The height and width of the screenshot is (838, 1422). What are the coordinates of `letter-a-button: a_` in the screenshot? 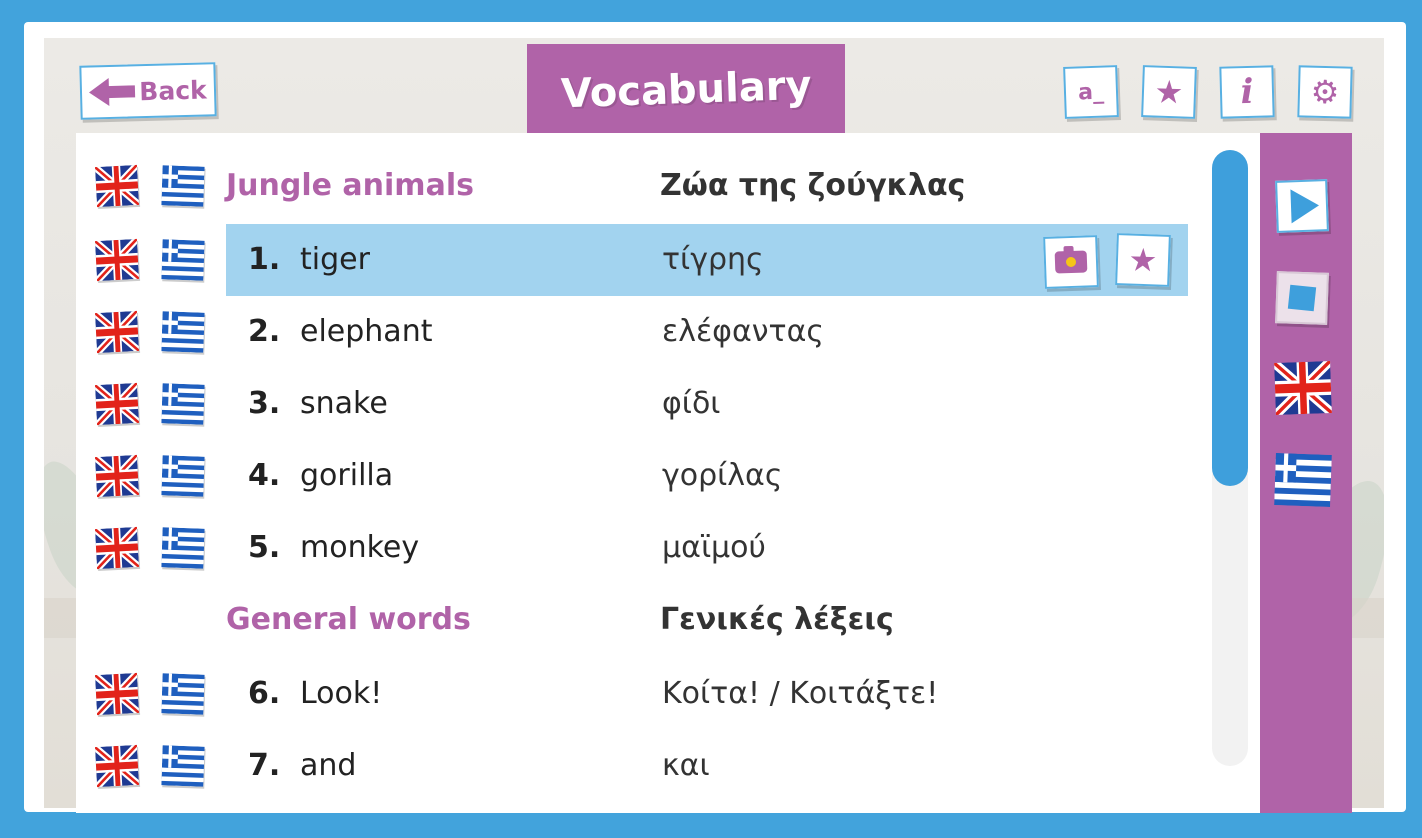 It's located at (1091, 92).